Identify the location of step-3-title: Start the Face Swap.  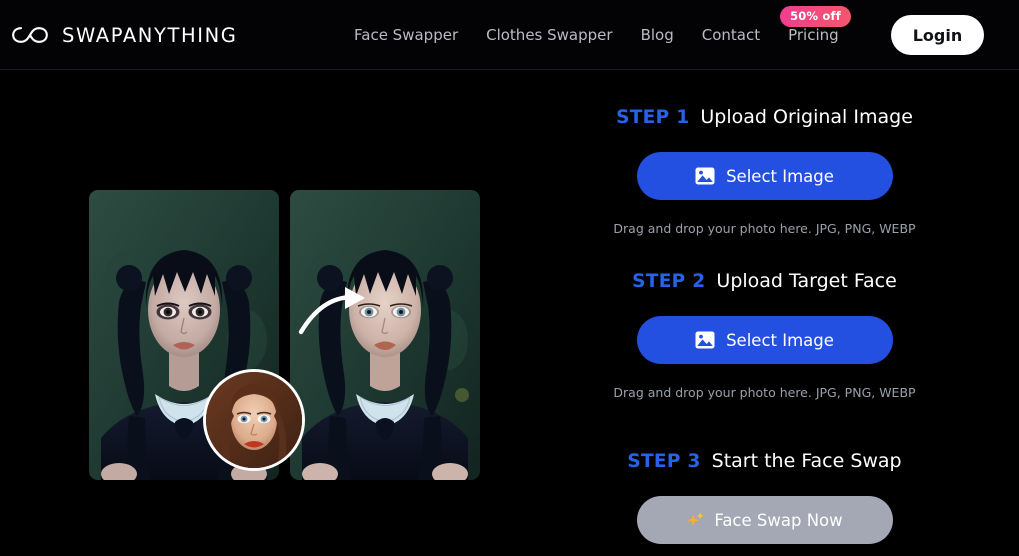
(806, 461).